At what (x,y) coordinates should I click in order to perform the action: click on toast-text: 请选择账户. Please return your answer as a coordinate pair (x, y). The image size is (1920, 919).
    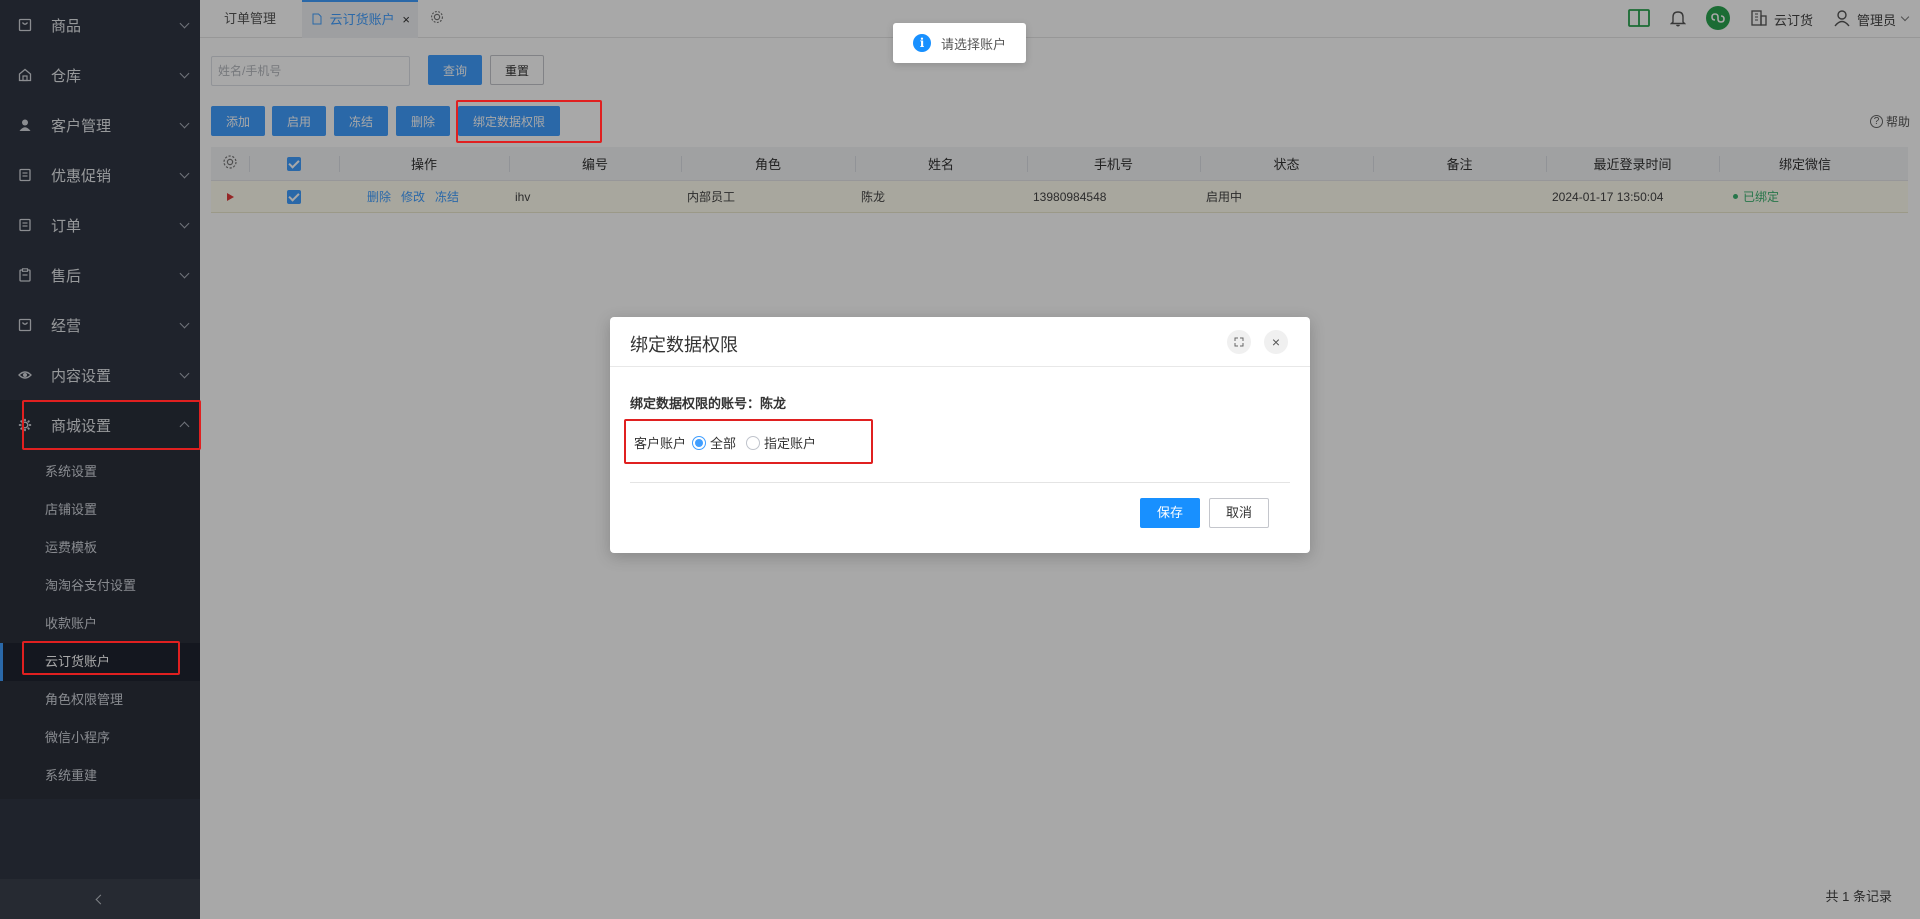
    Looking at the image, I should click on (974, 44).